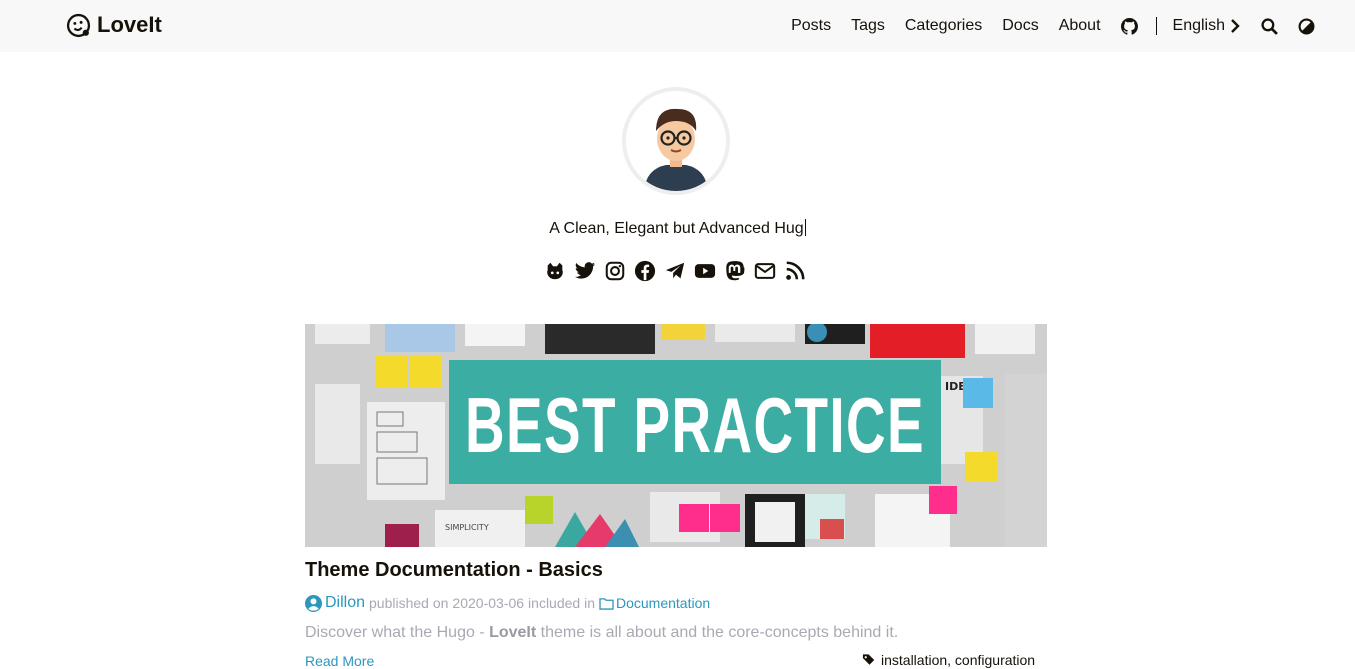 The image size is (1355, 669). Describe the element at coordinates (868, 659) in the screenshot. I see `tags-icon` at that location.